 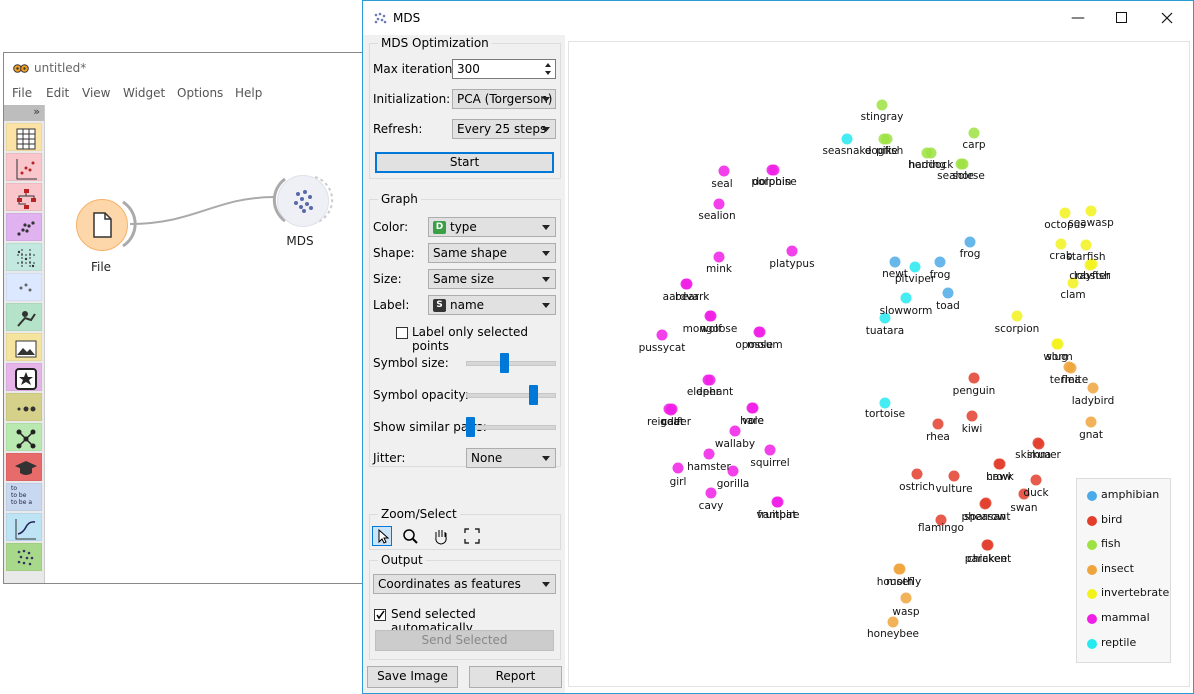 I want to click on symbol-size-slider, so click(x=511, y=363).